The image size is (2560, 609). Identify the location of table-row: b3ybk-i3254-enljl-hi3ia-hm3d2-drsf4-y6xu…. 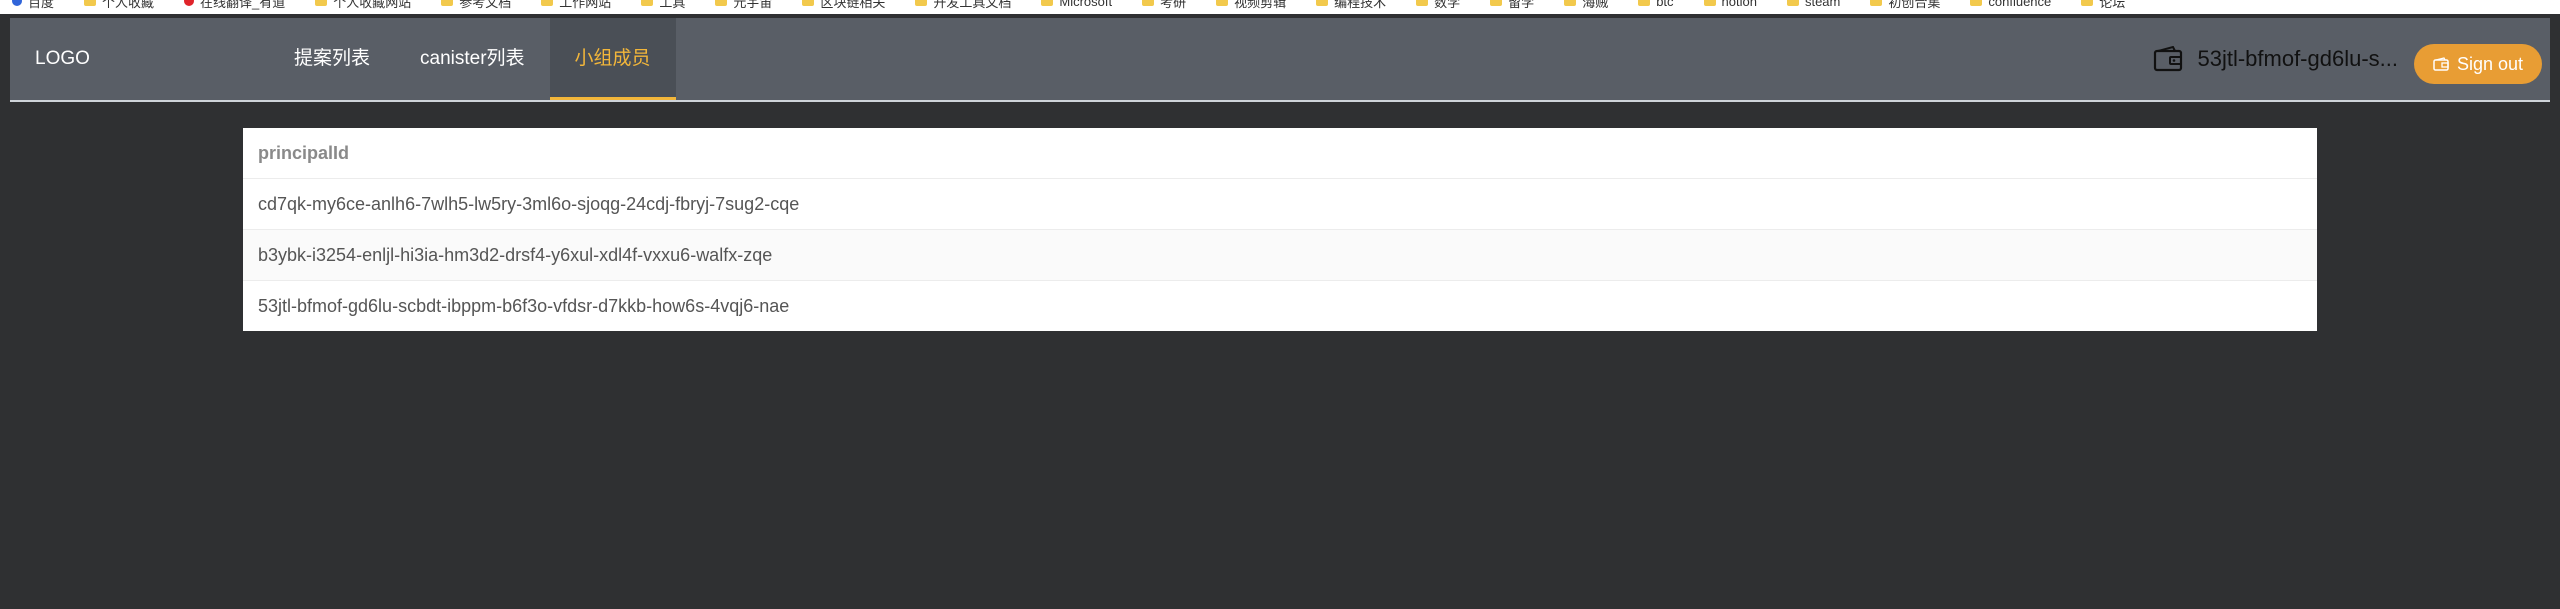
(1280, 255).